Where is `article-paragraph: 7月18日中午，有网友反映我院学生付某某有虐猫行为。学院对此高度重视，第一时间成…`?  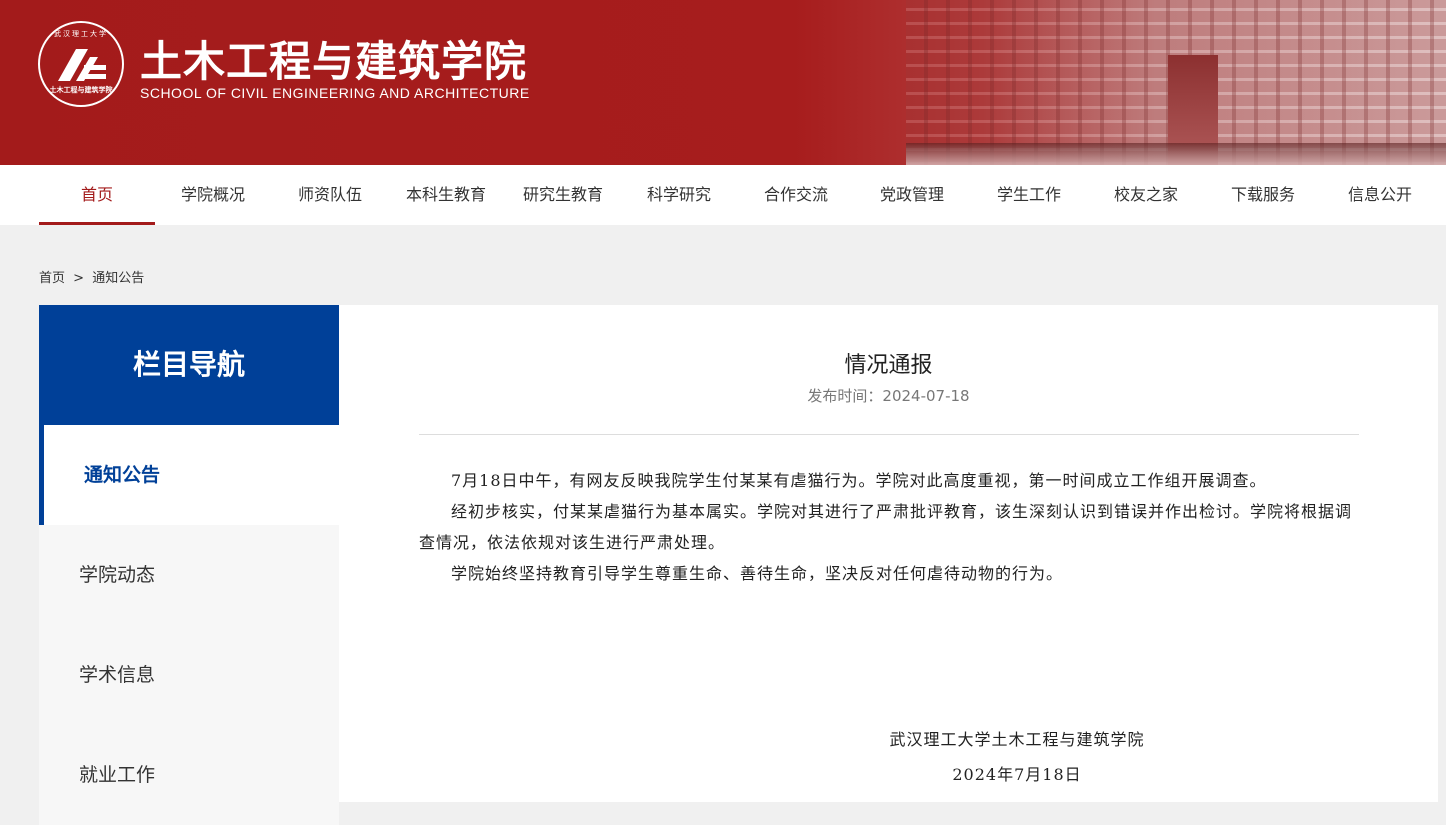
article-paragraph: 7月18日中午，有网友反映我院学生付某某有虐猫行为。学院对此高度重视，第一时间成… is located at coordinates (859, 480).